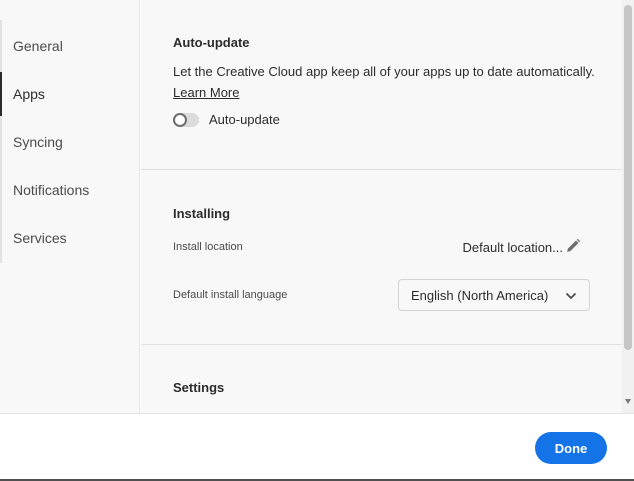 The height and width of the screenshot is (481, 634). I want to click on auto-update-toggle-row: Auto-update, so click(226, 119).